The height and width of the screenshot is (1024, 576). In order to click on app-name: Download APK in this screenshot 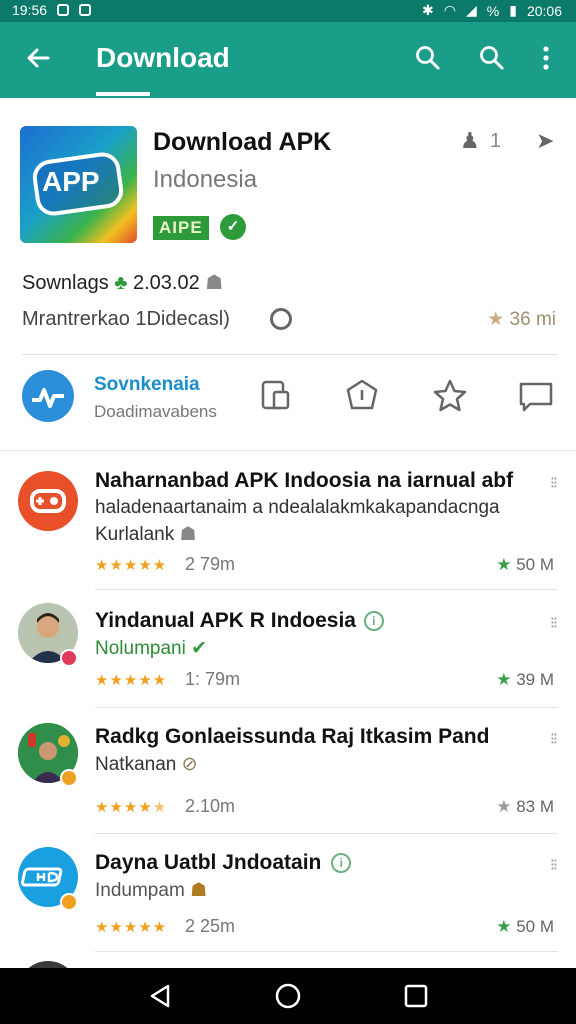, I will do `click(242, 142)`.